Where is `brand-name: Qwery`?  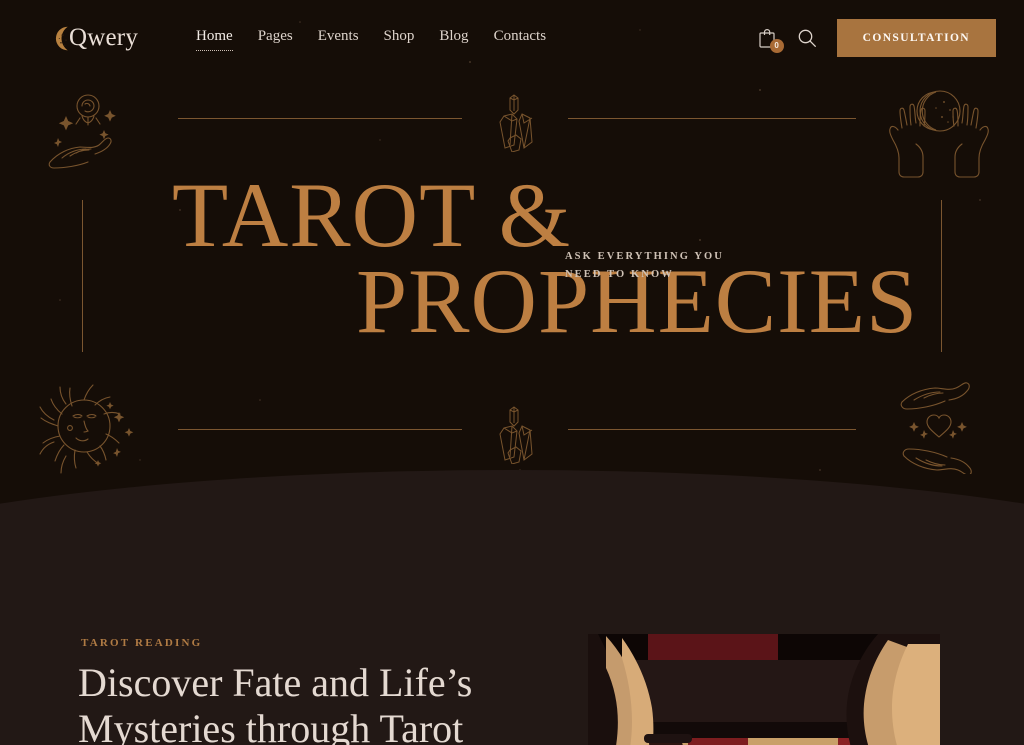 brand-name: Qwery is located at coordinates (104, 37).